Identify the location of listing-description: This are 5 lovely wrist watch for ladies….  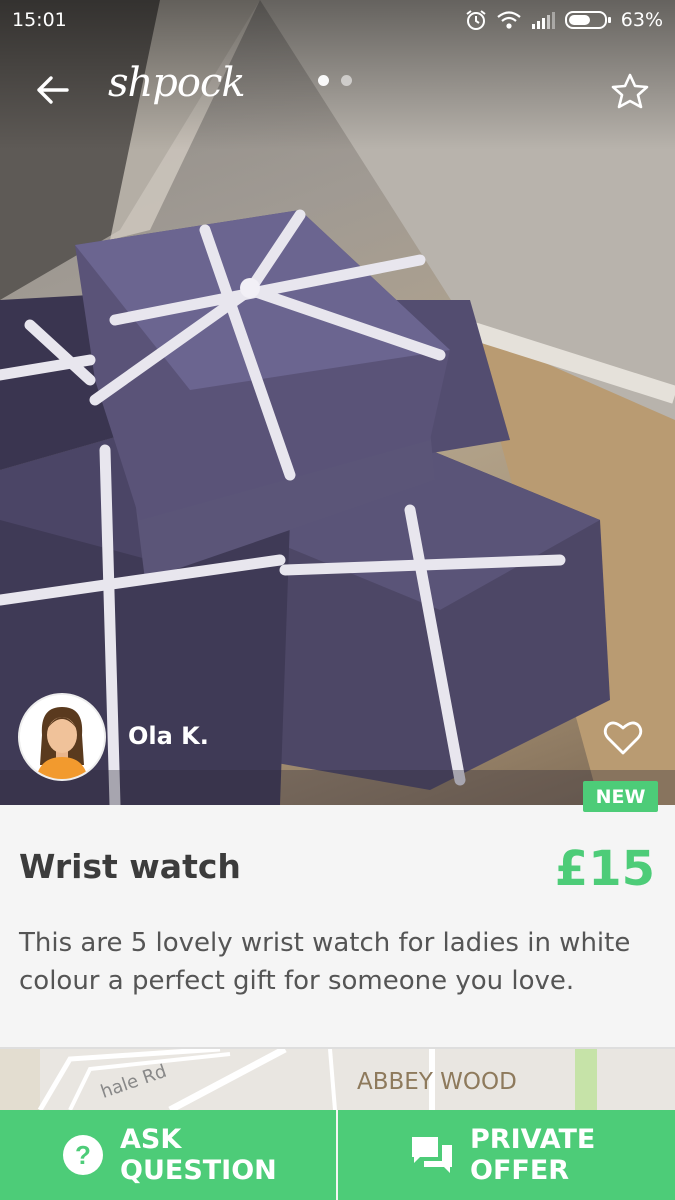
(325, 962).